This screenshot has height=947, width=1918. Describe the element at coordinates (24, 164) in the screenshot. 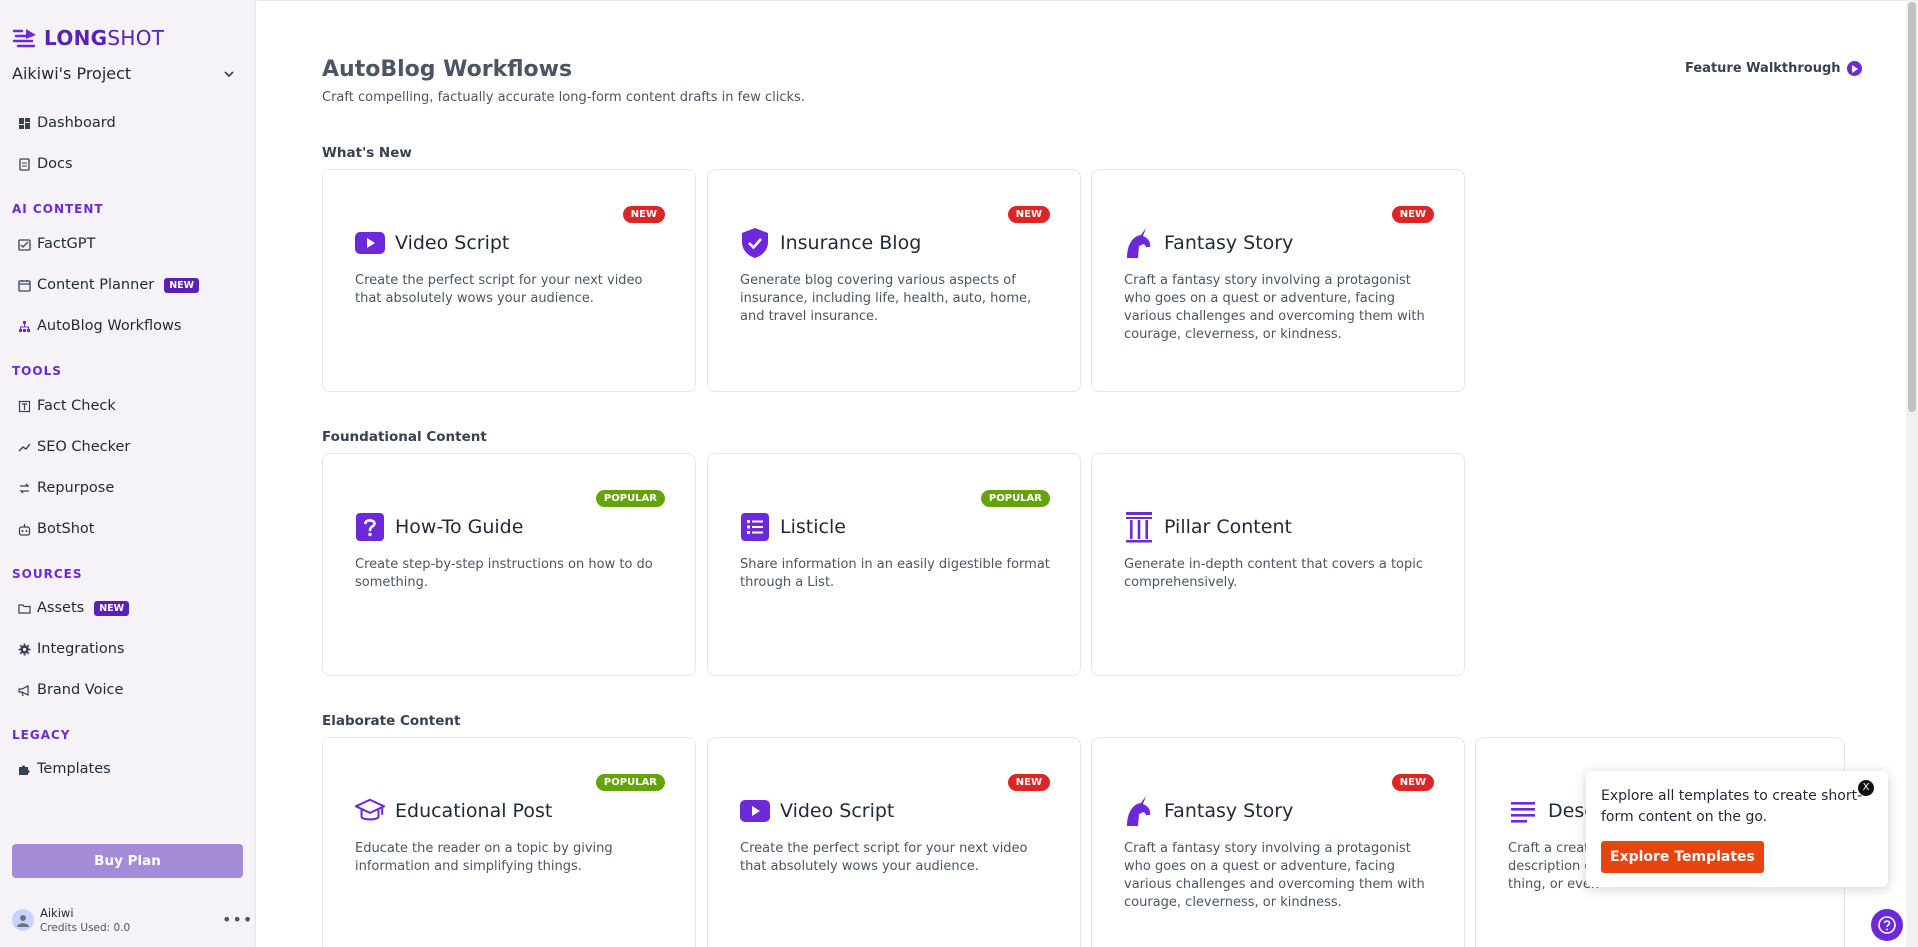

I see `document-icon` at that location.